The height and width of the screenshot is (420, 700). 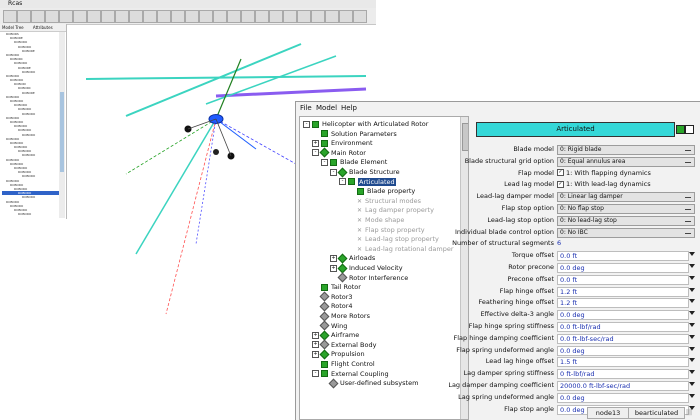 What do you see at coordinates (336, 287) in the screenshot?
I see `tree-item: Tail Rotor` at bounding box center [336, 287].